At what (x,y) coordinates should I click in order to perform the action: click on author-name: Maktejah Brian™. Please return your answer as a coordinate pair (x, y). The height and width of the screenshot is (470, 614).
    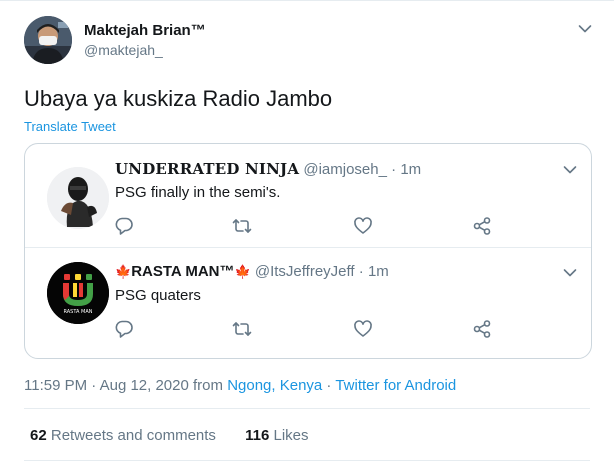
    Looking at the image, I should click on (145, 30).